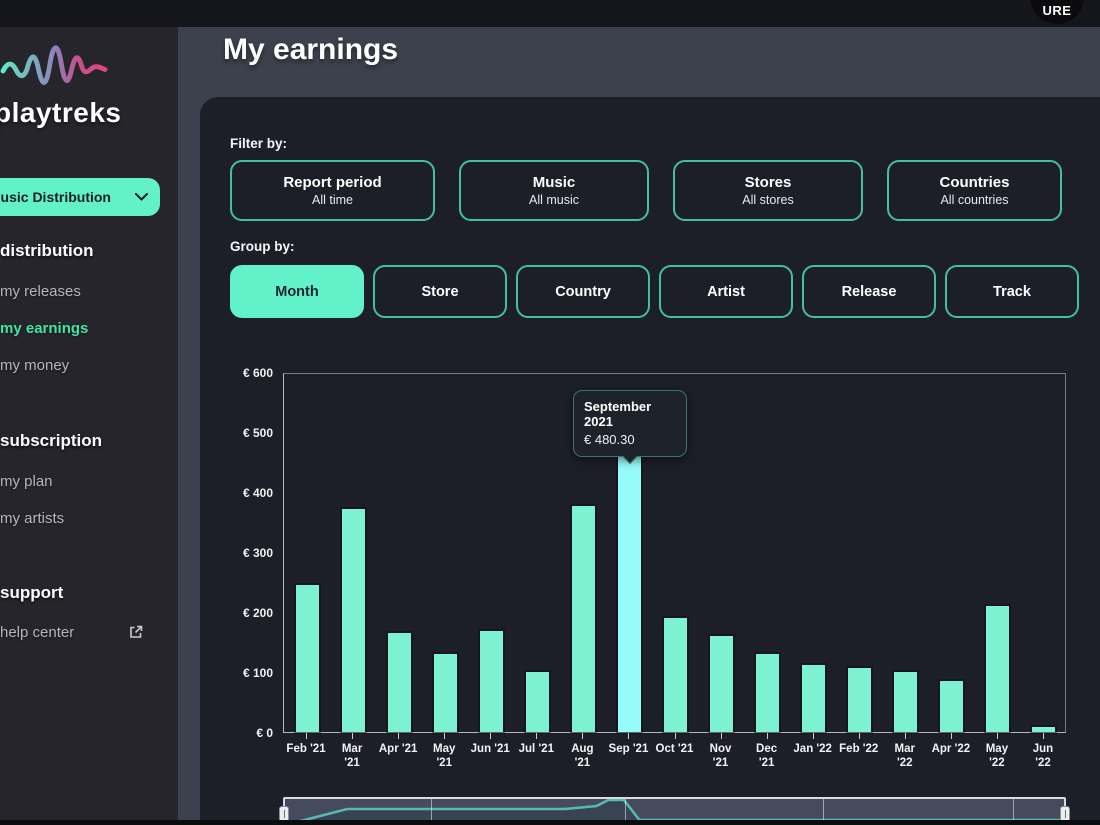 The height and width of the screenshot is (825, 1100). Describe the element at coordinates (550, 13) in the screenshot. I see `top-bar: URE` at that location.